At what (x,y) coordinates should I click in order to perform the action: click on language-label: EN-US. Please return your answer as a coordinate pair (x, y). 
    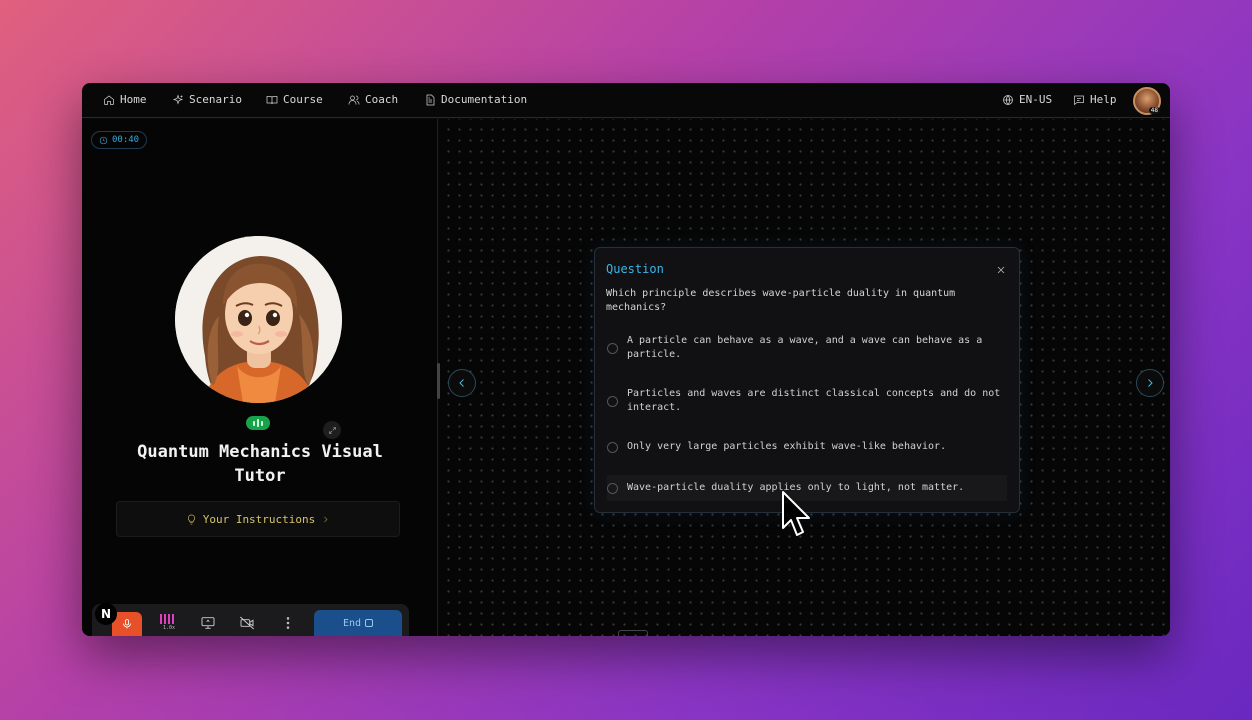
    Looking at the image, I should click on (1036, 99).